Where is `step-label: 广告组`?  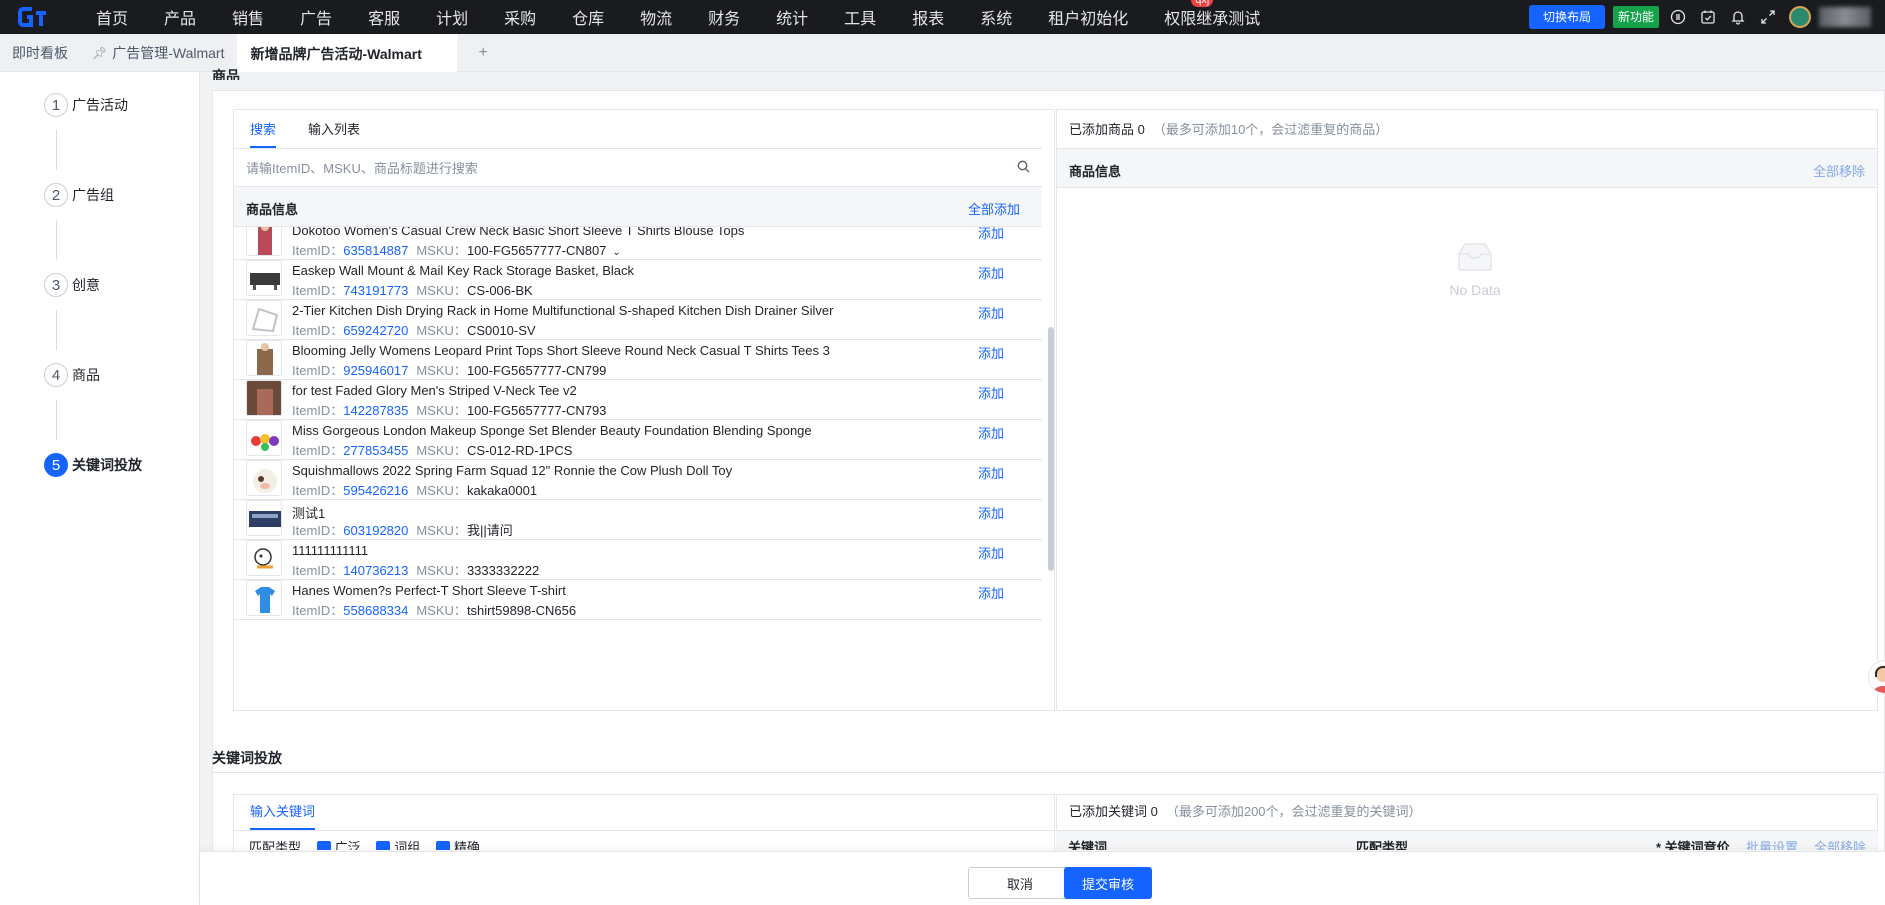
step-label: 广告组 is located at coordinates (93, 195).